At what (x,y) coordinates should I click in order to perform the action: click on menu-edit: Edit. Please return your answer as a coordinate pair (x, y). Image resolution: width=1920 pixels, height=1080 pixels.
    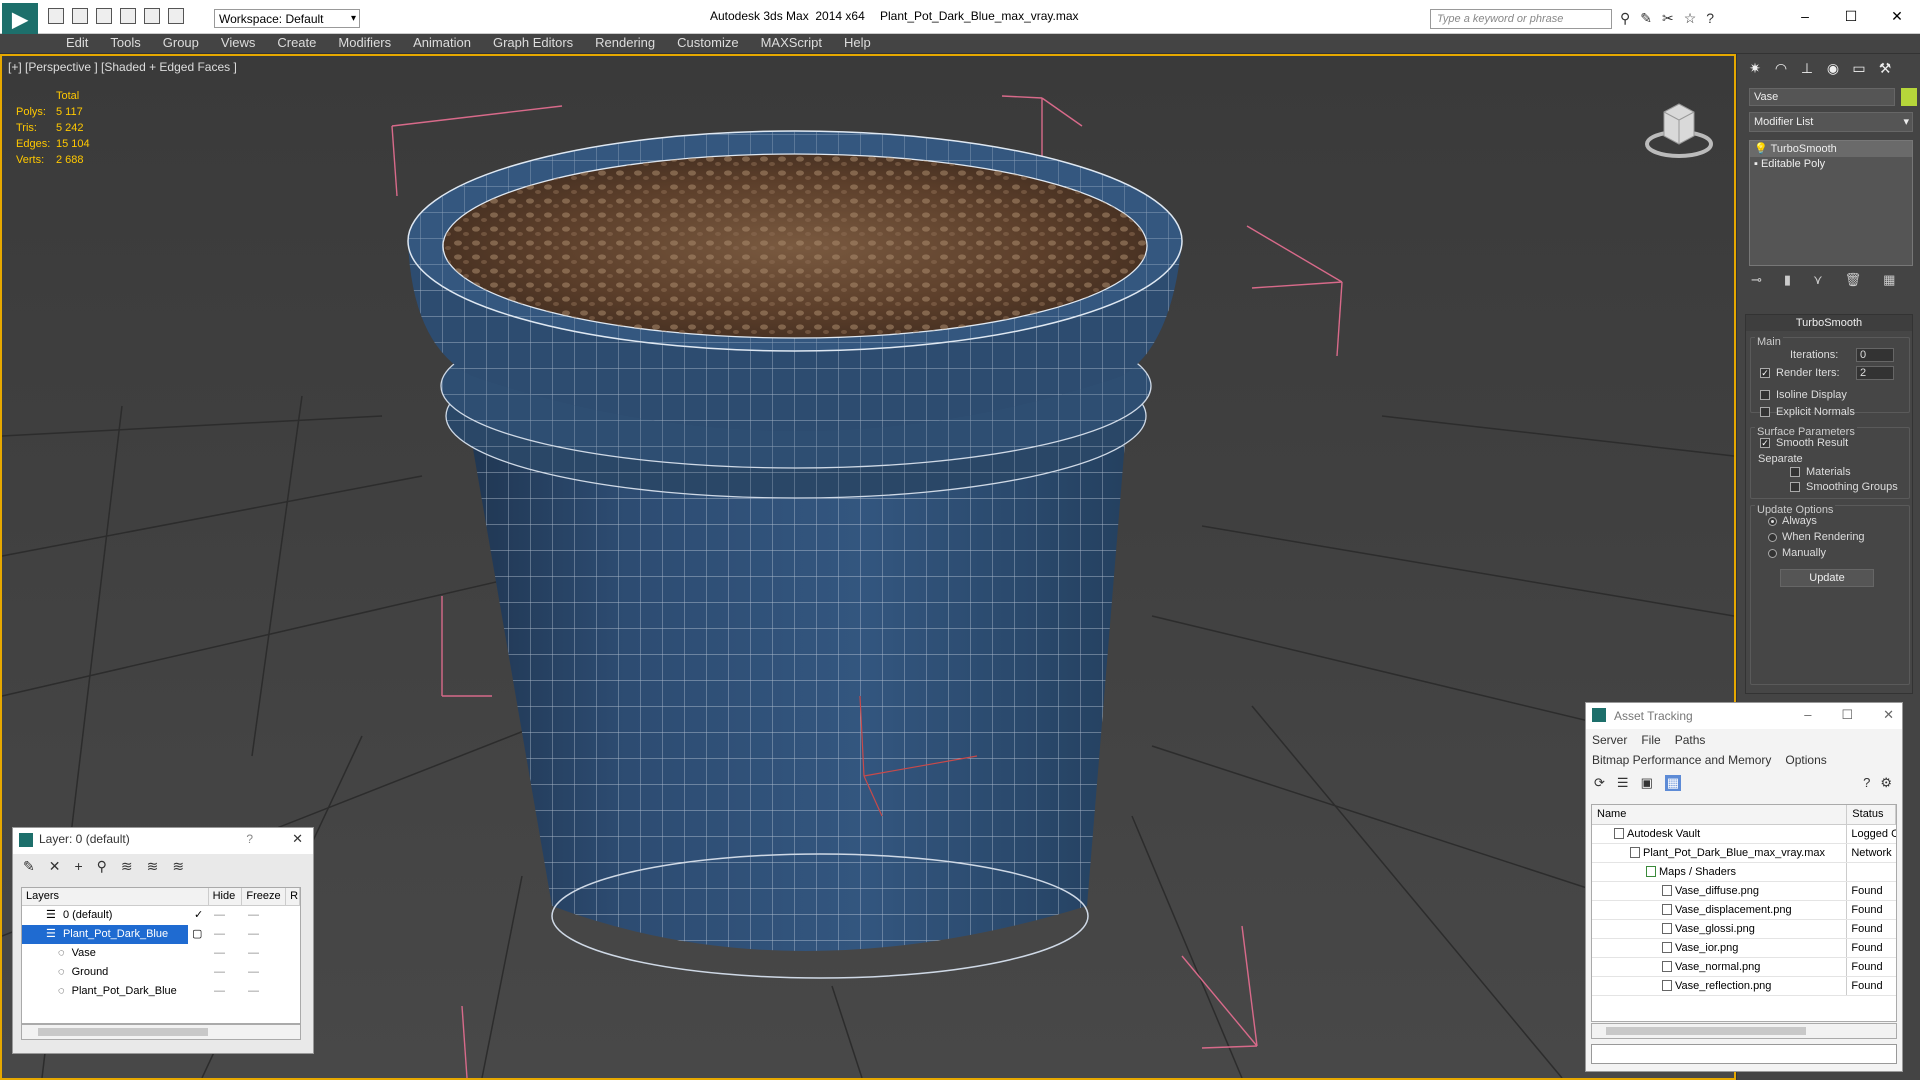
    Looking at the image, I should click on (77, 43).